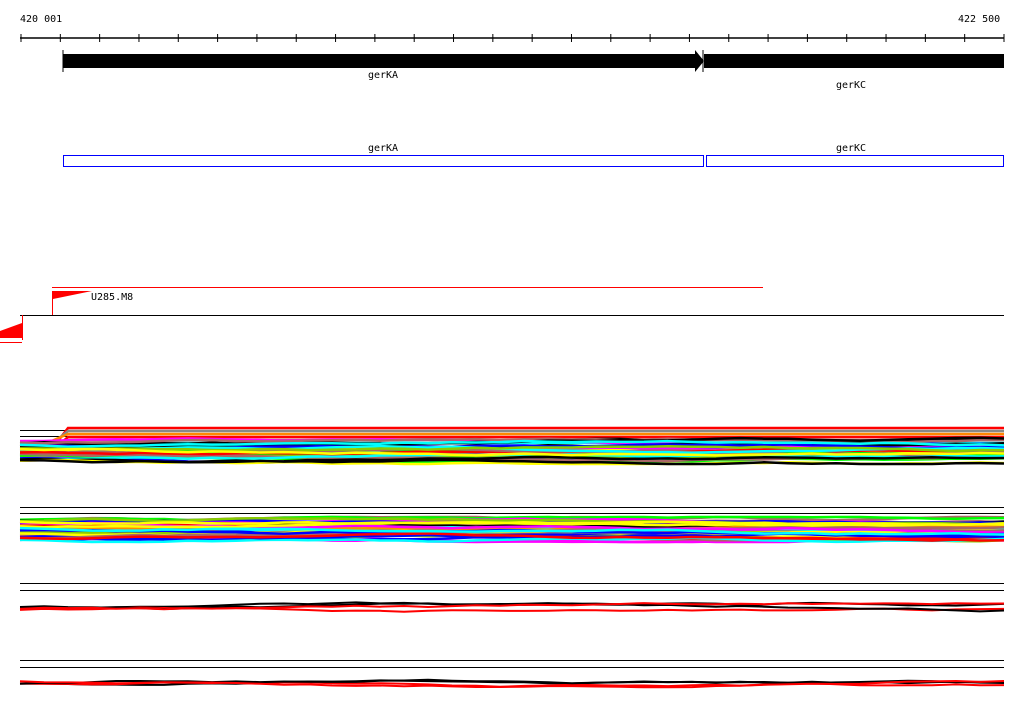  What do you see at coordinates (851, 85) in the screenshot?
I see `gene-label-gerKC: gerKC` at bounding box center [851, 85].